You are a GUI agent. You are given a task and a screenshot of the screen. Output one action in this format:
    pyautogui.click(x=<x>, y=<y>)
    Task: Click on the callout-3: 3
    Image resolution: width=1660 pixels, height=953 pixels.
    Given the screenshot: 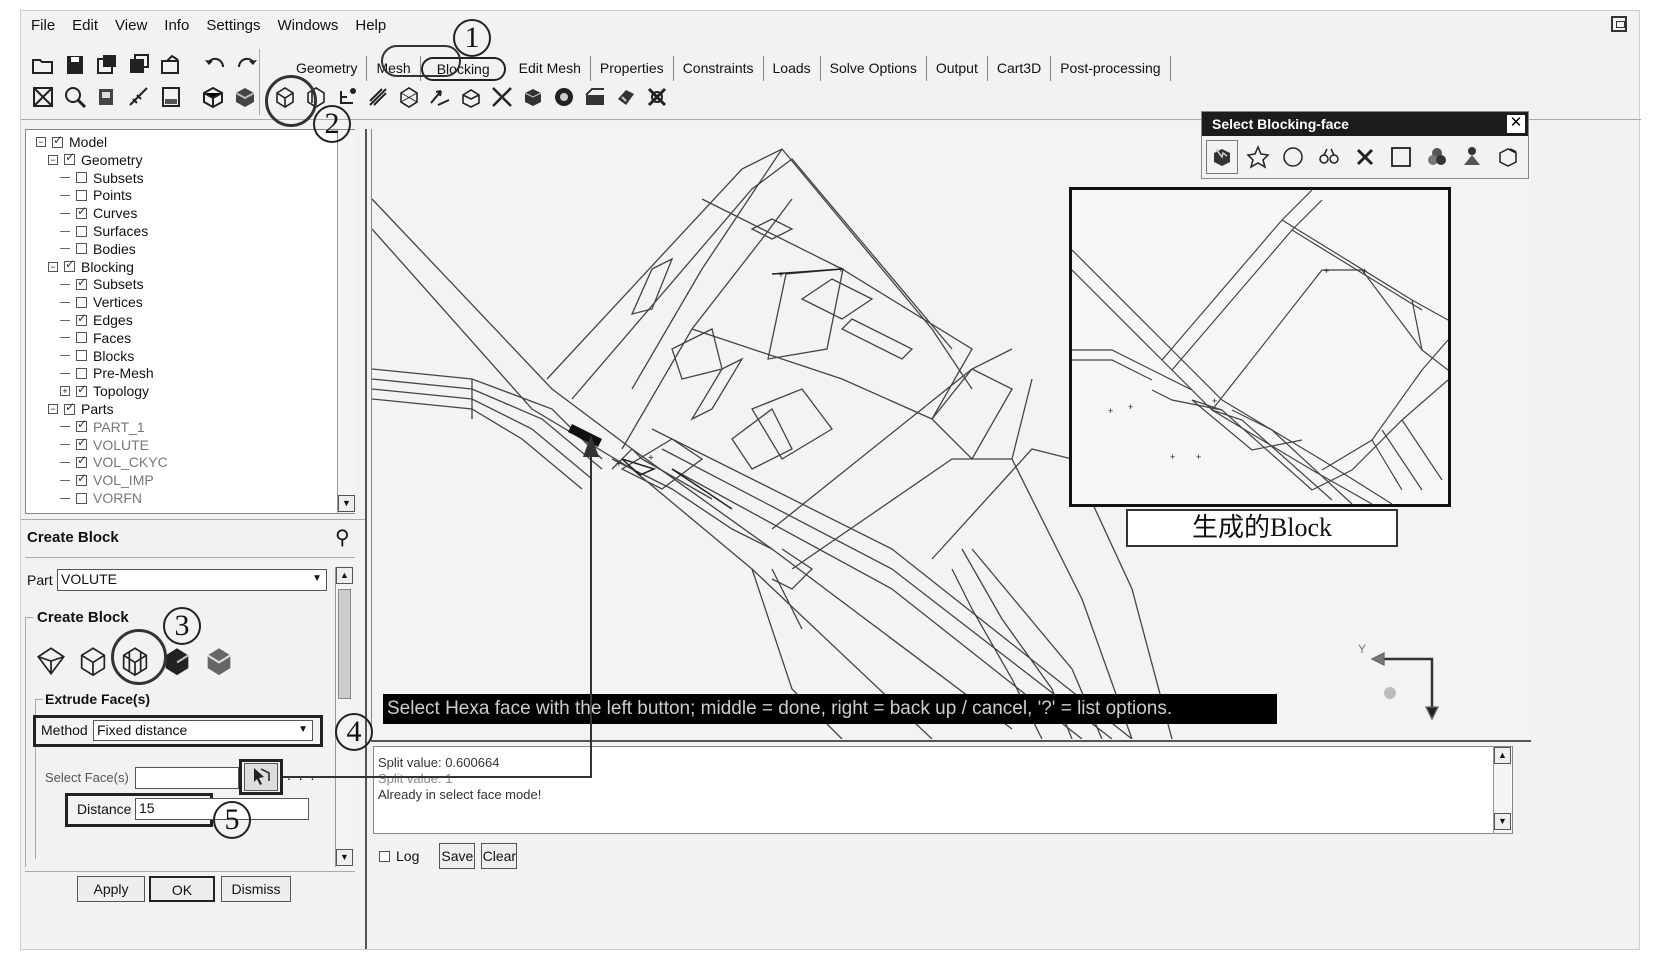 What is the action you would take?
    pyautogui.click(x=182, y=626)
    